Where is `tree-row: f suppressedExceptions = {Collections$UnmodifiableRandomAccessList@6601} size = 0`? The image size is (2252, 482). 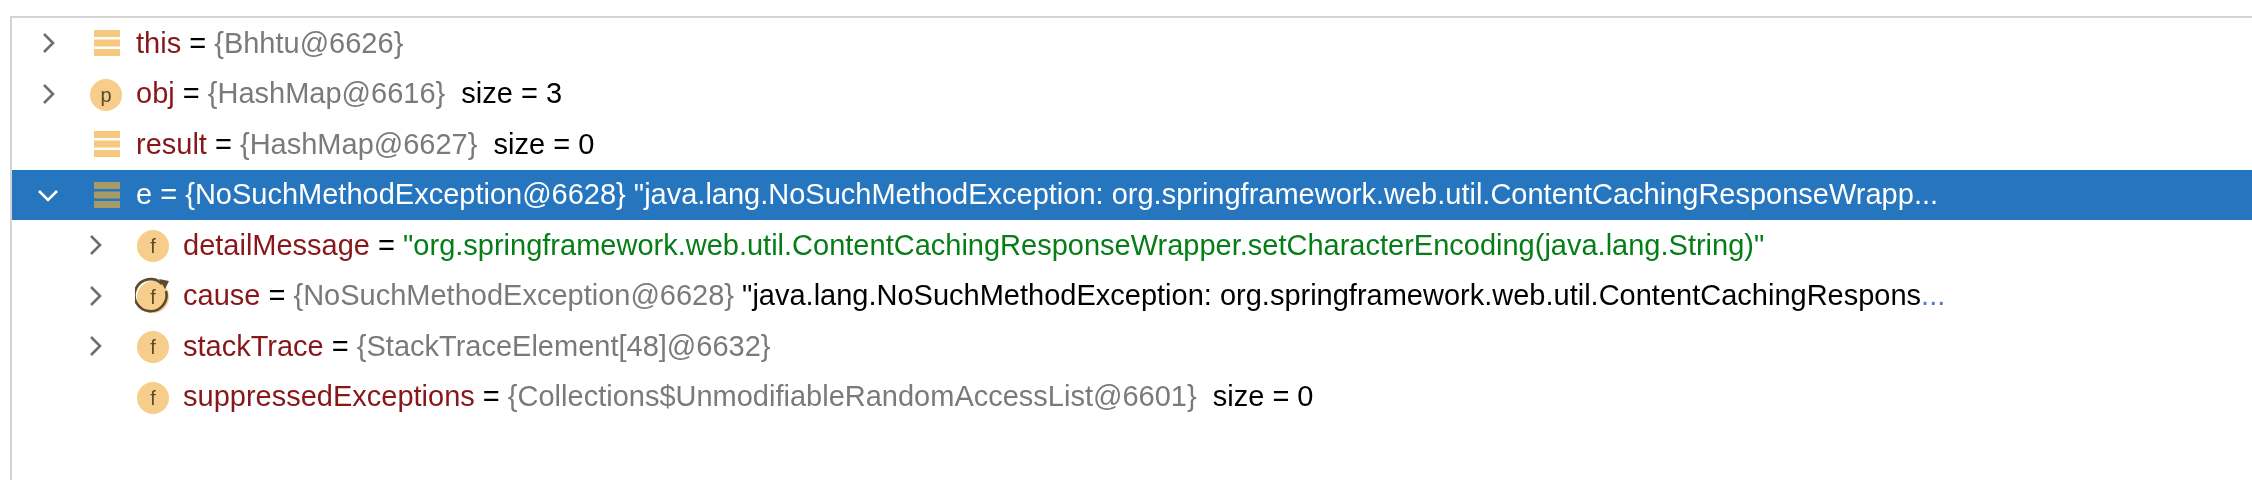 tree-row: f suppressedExceptions = {Collections$UnmodifiableRandomAccessList@6601} size = 0 is located at coordinates (1132, 396).